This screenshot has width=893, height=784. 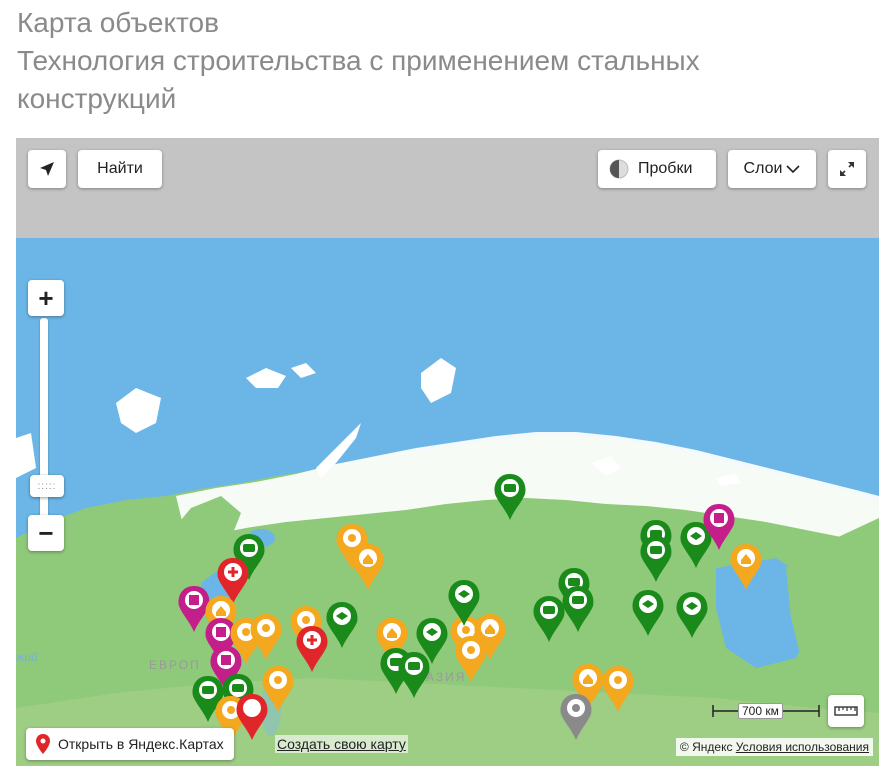 I want to click on layers-button: Слои, so click(x=772, y=169).